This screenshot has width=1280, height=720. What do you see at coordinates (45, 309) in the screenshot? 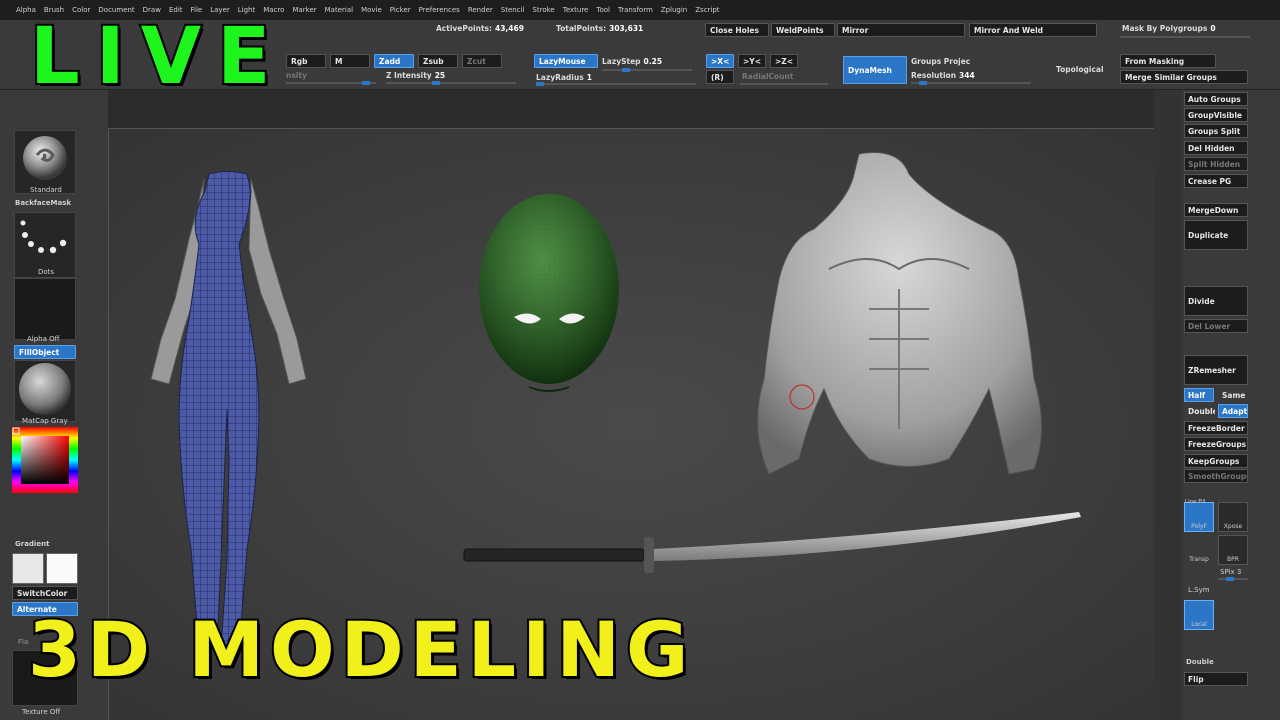
I see `alpha-thumbnail` at bounding box center [45, 309].